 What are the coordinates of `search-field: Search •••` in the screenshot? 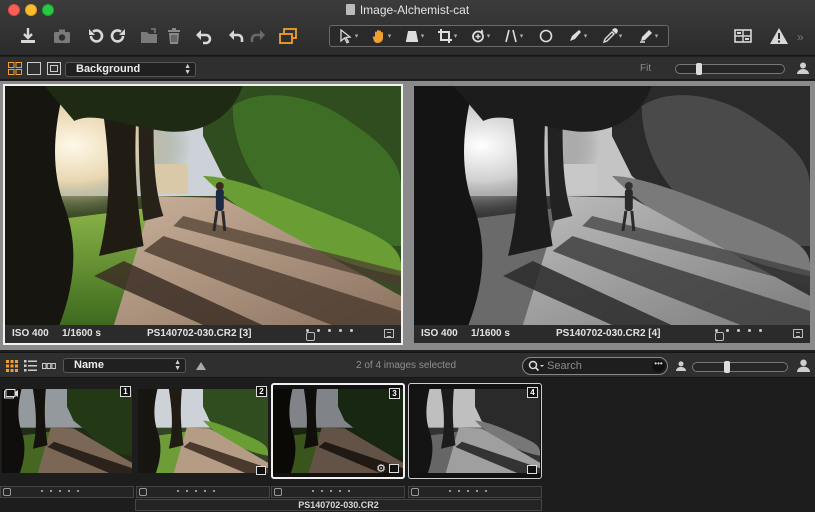 It's located at (595, 366).